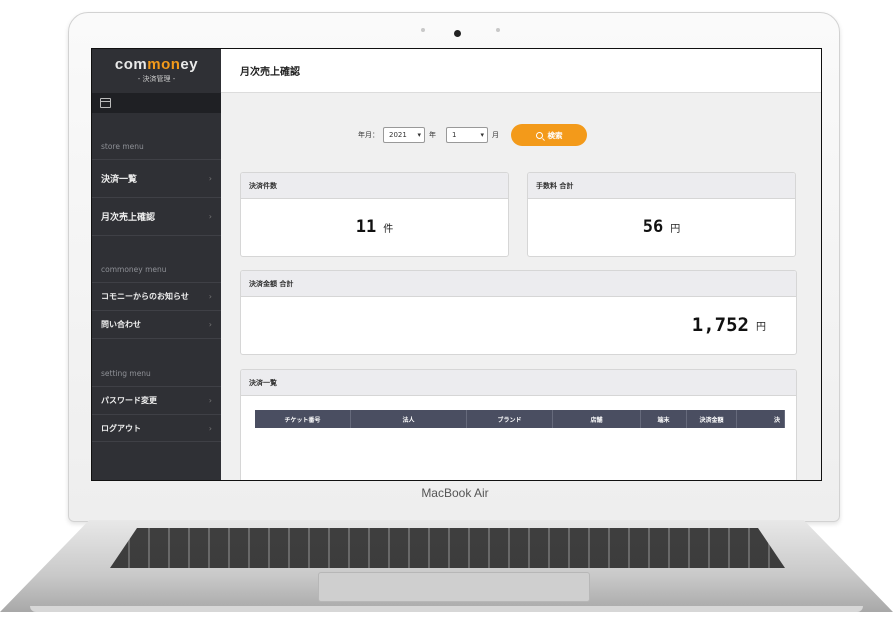 This screenshot has height=620, width=893. I want to click on page-header: 月次売上確認, so click(521, 71).